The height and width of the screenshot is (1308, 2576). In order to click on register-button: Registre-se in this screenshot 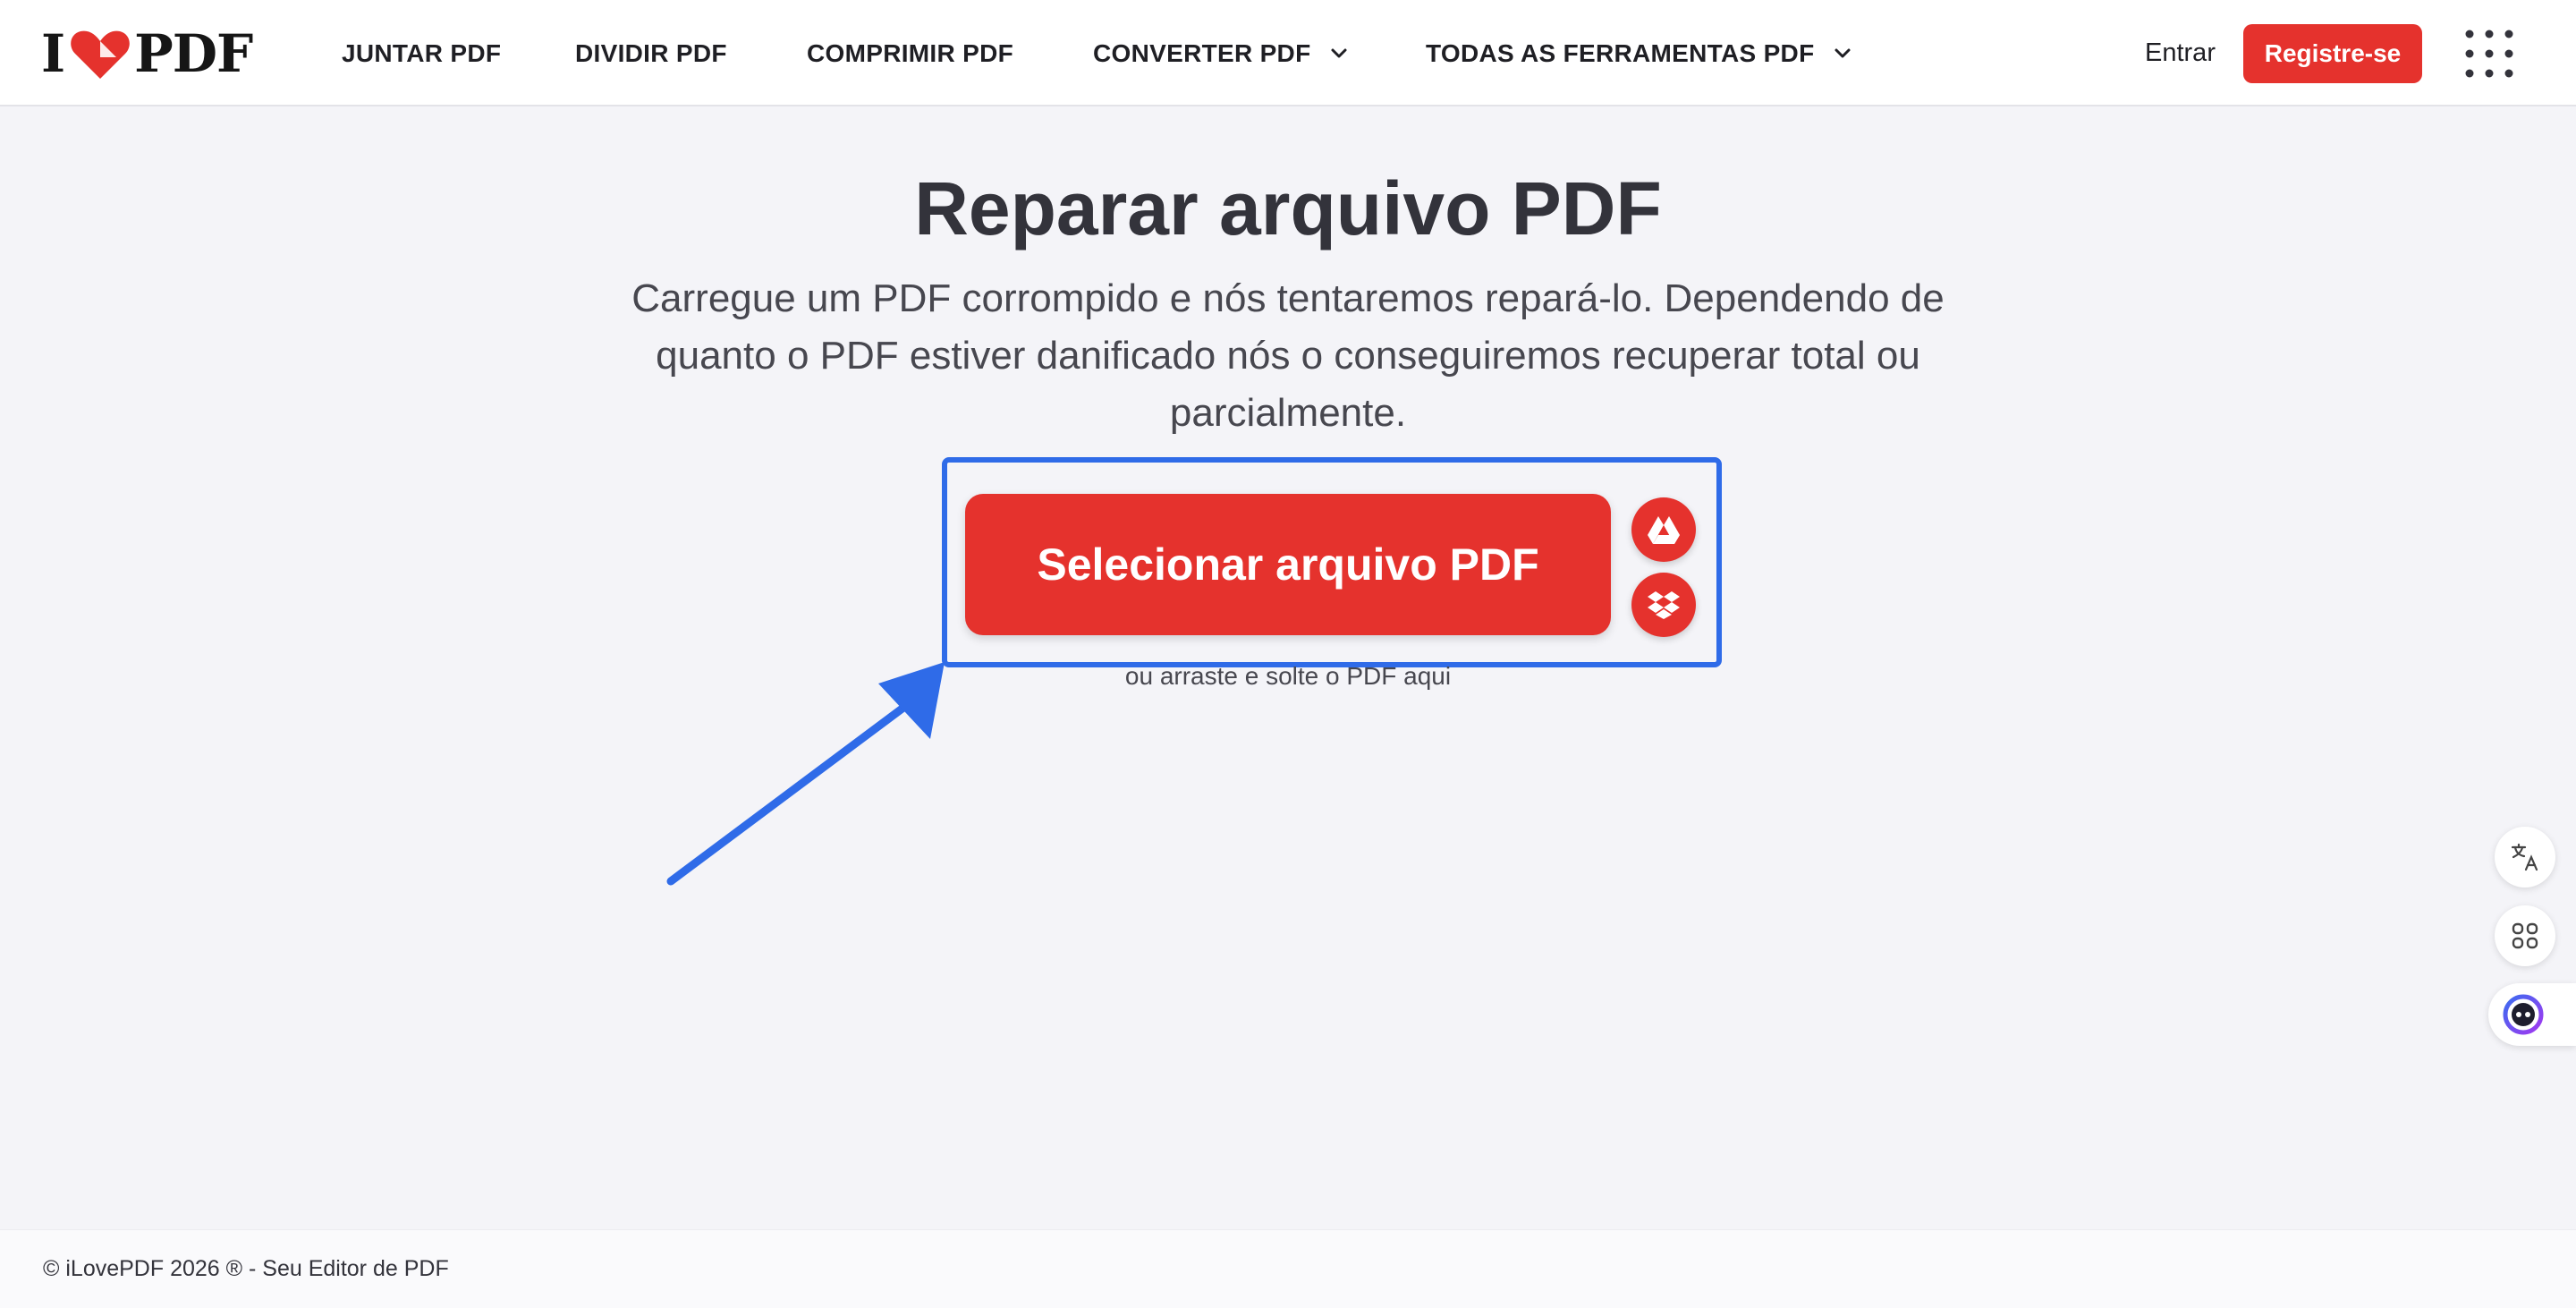, I will do `click(2332, 53)`.